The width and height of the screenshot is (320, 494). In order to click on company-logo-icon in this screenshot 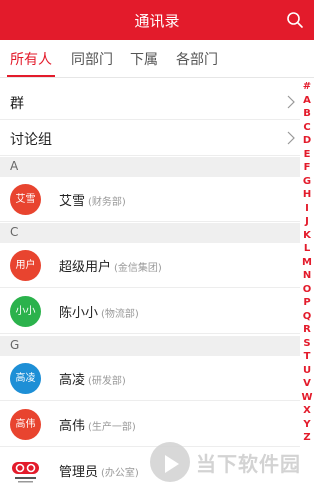, I will do `click(25, 470)`.